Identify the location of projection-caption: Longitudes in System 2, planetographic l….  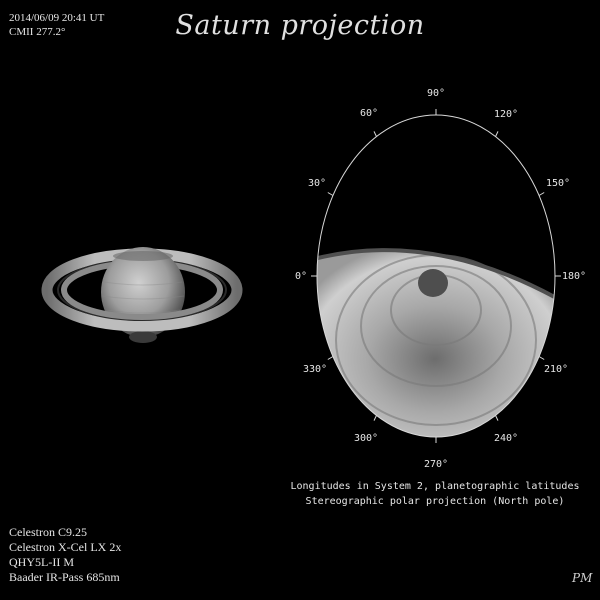
(435, 494).